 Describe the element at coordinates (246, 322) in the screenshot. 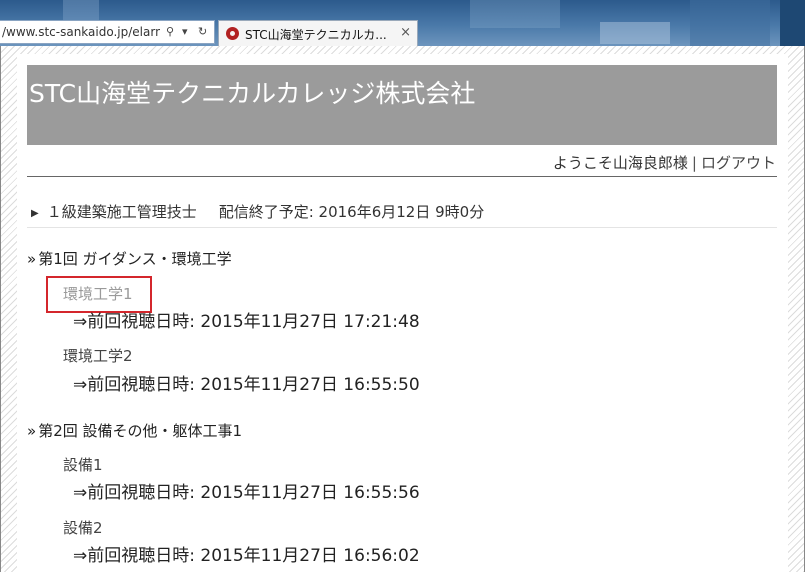

I see `last-viewed-text: ⇒前回視聴日時: 2015年11月27日 17:21:48` at that location.